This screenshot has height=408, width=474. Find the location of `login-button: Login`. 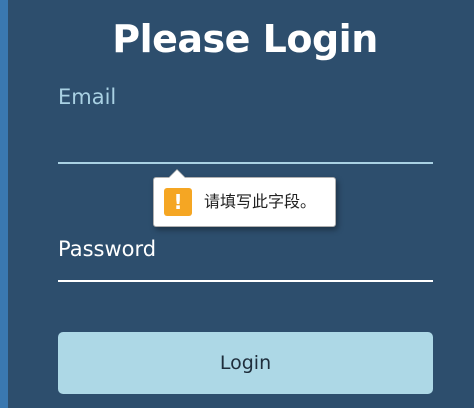

login-button: Login is located at coordinates (245, 363).